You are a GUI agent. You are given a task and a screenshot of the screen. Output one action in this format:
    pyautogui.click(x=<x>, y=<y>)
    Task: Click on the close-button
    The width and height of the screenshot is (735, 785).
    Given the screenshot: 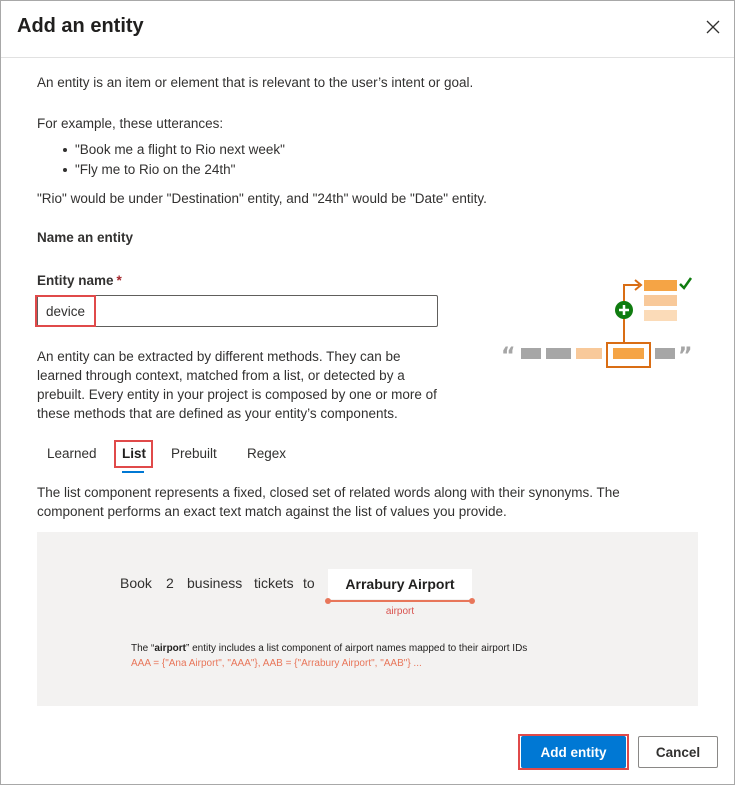 What is the action you would take?
    pyautogui.click(x=713, y=27)
    